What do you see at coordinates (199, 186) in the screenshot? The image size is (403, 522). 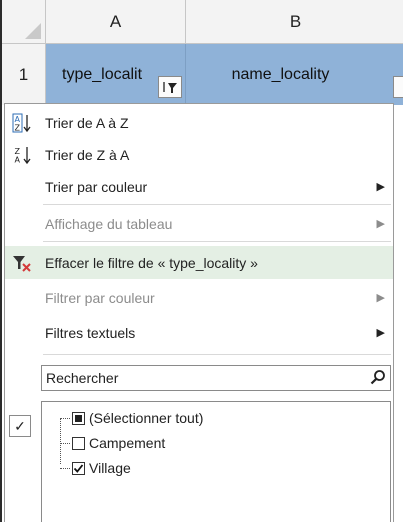 I see `menu-item-sort-by-color: Trier par couleur ▶` at bounding box center [199, 186].